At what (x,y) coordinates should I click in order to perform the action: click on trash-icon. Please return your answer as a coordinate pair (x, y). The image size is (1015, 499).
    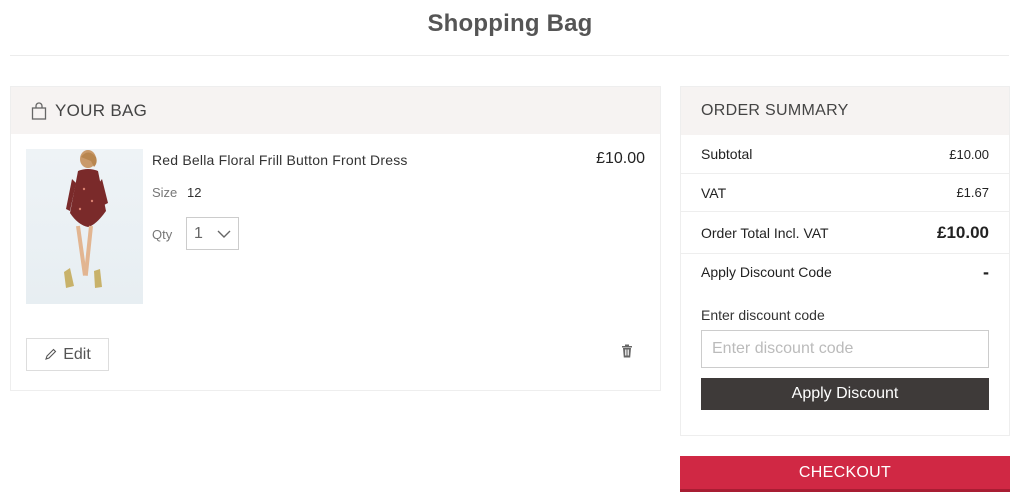
    Looking at the image, I should click on (627, 351).